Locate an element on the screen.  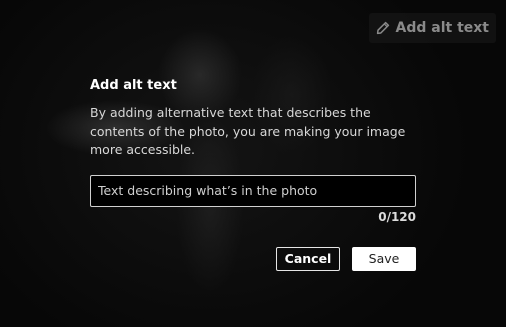
add-alt-text-button-label: Add alt text is located at coordinates (442, 28).